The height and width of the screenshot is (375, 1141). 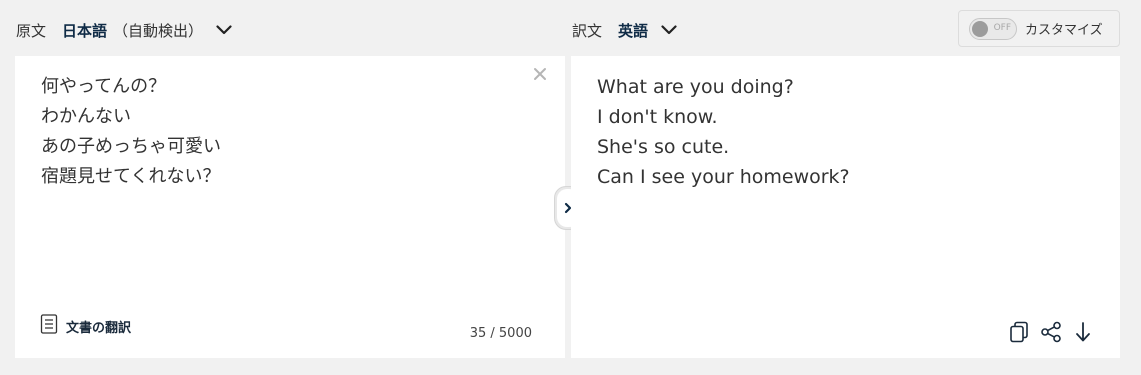 What do you see at coordinates (1064, 30) in the screenshot?
I see `customize-label: カスタマイズ` at bounding box center [1064, 30].